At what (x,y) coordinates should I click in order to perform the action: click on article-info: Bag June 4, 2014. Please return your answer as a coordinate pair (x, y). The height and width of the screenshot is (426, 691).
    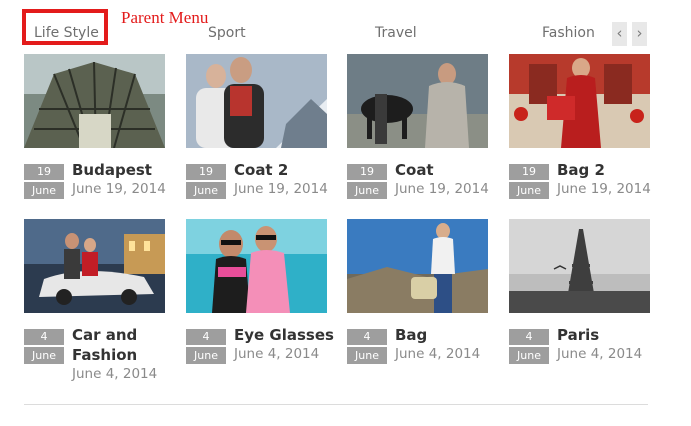
    Looking at the image, I should click on (445, 344).